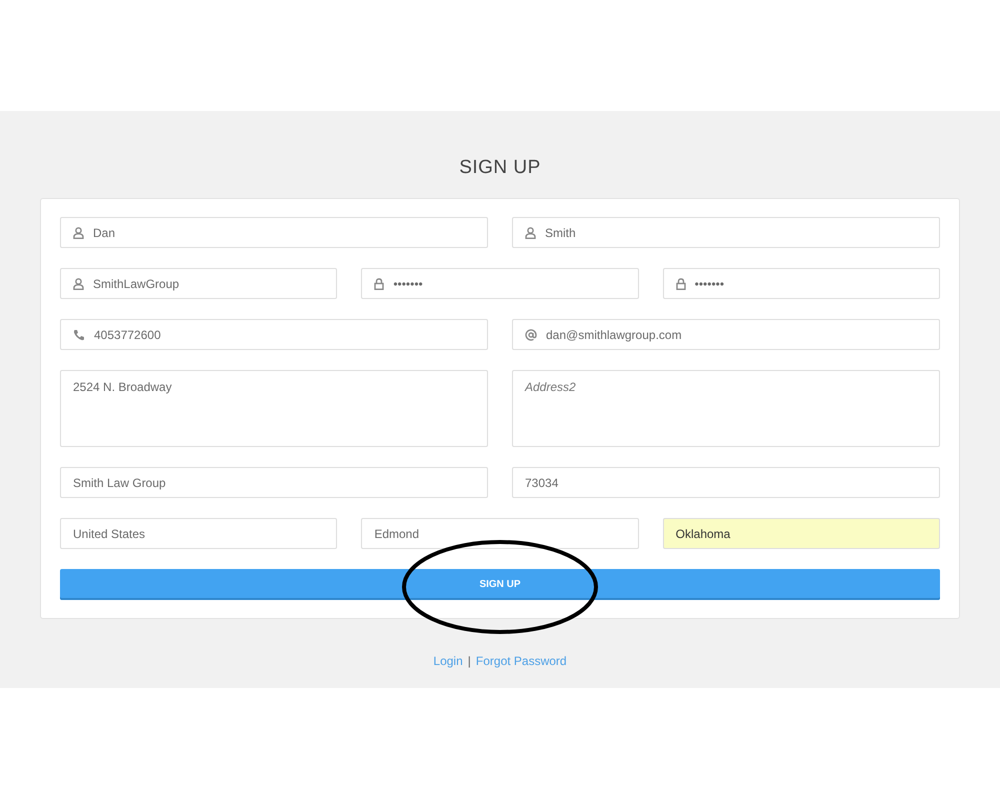 The height and width of the screenshot is (800, 1000). Describe the element at coordinates (274, 334) in the screenshot. I see `input-field: 4053772600` at that location.